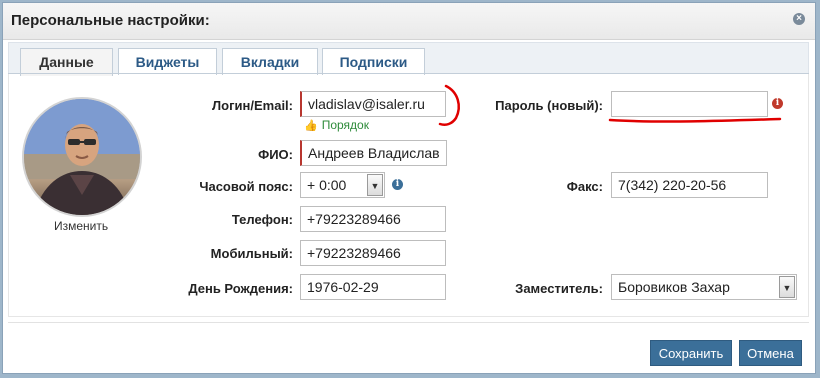 Image resolution: width=820 pixels, height=378 pixels. Describe the element at coordinates (408, 322) in the screenshot. I see `footer-divider` at that location.